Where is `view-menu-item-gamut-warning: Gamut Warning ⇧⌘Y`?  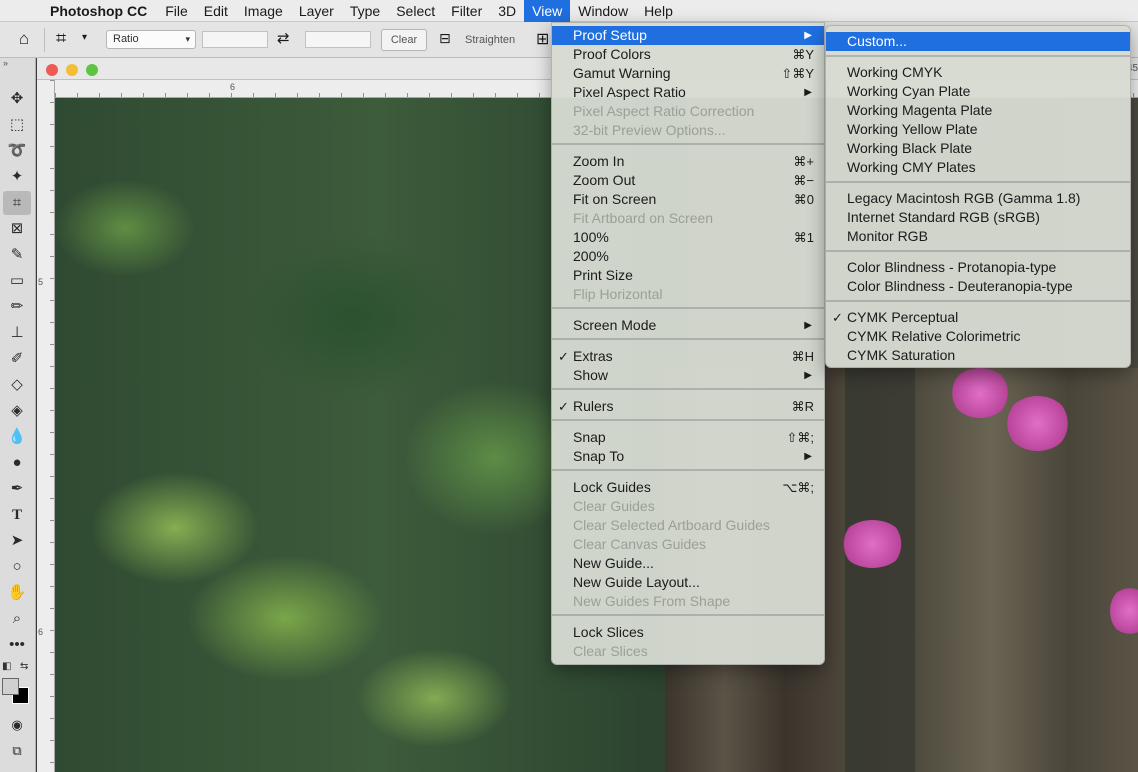
view-menu-item-gamut-warning: Gamut Warning ⇧⌘Y is located at coordinates (688, 73).